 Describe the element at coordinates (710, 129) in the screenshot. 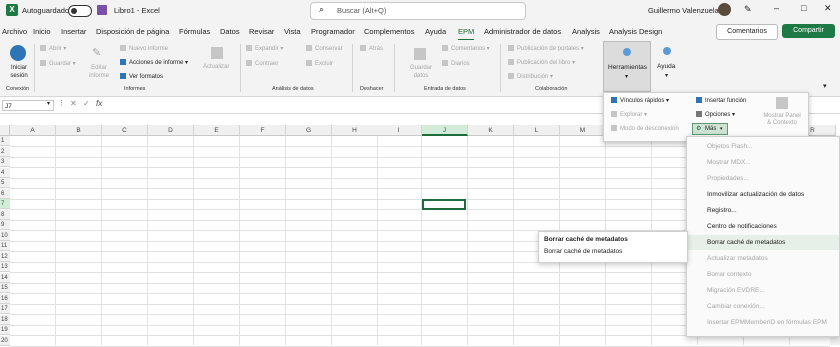

I see `mas-button: ⚙ Más ▾` at that location.